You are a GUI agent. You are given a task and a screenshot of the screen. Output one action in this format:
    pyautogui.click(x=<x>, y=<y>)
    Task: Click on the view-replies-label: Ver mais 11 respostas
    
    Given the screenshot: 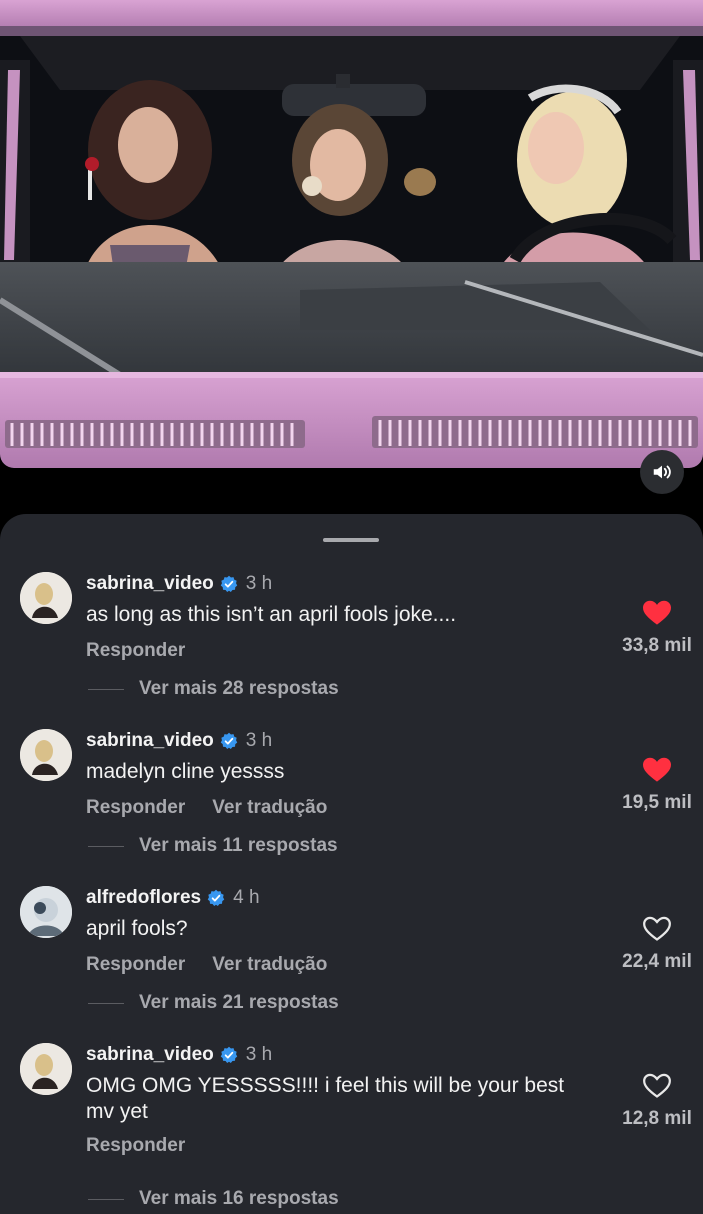 What is the action you would take?
    pyautogui.click(x=238, y=845)
    